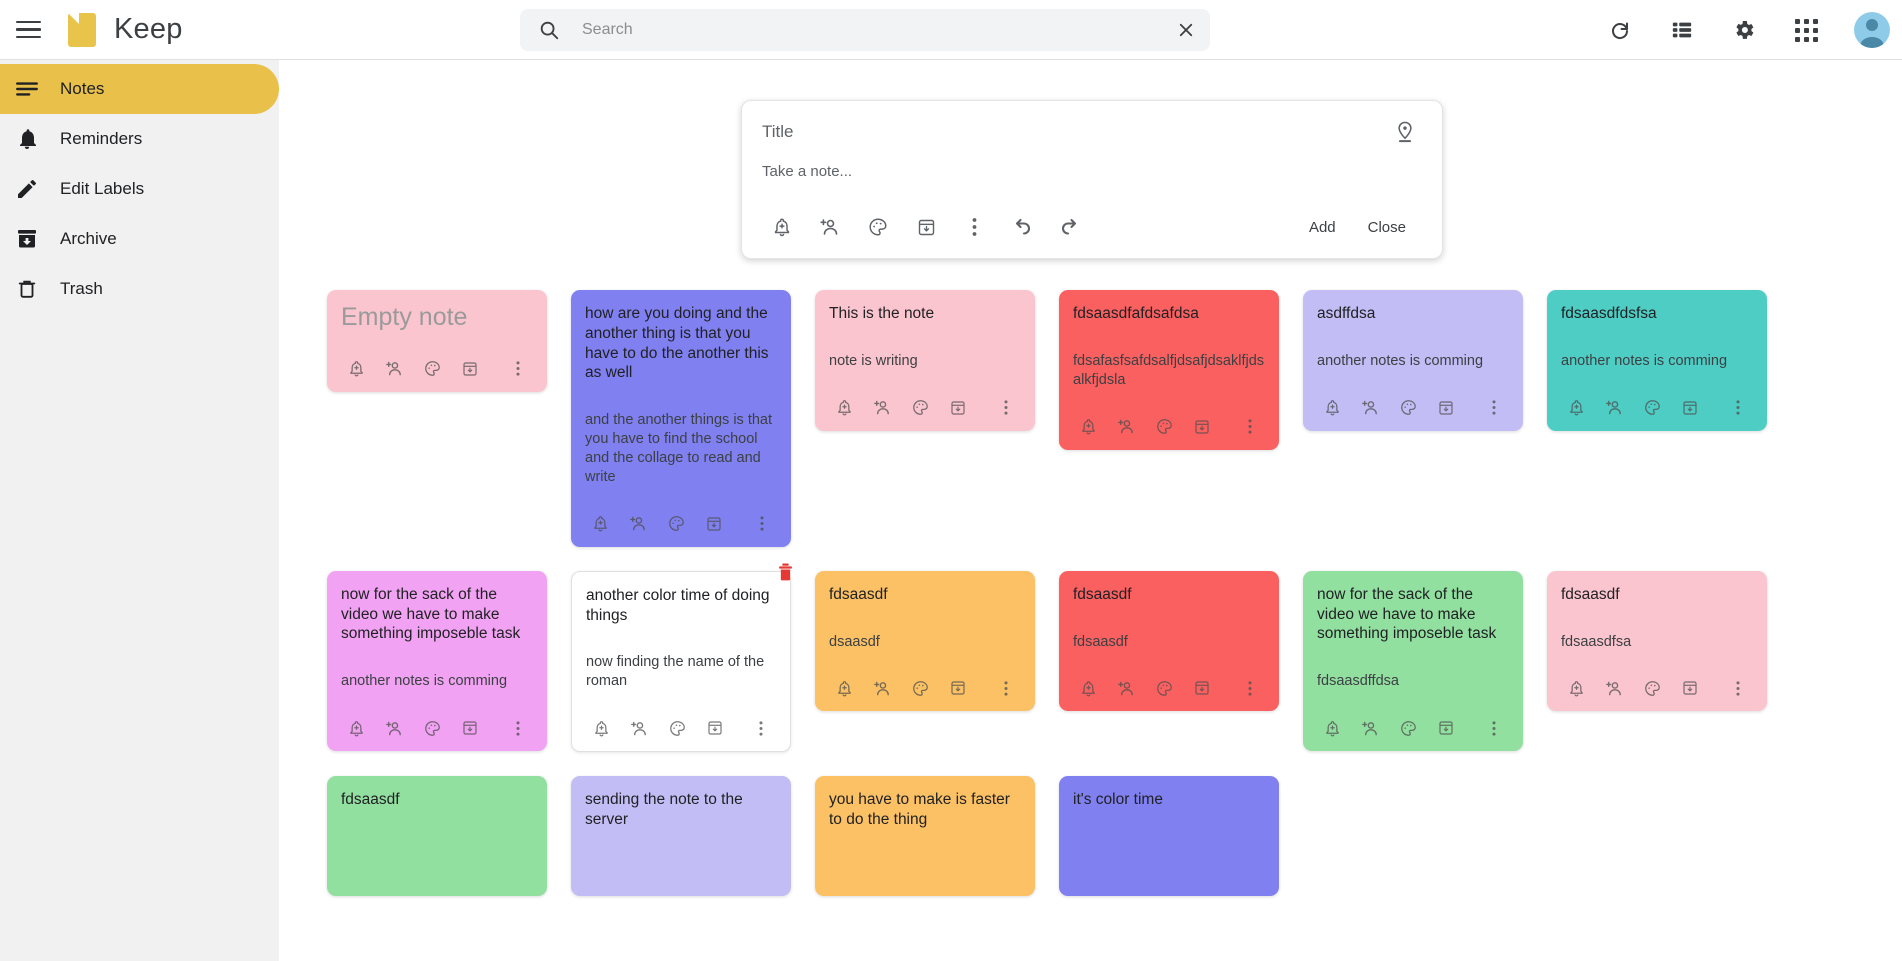  Describe the element at coordinates (1682, 30) in the screenshot. I see `list-view-button` at that location.